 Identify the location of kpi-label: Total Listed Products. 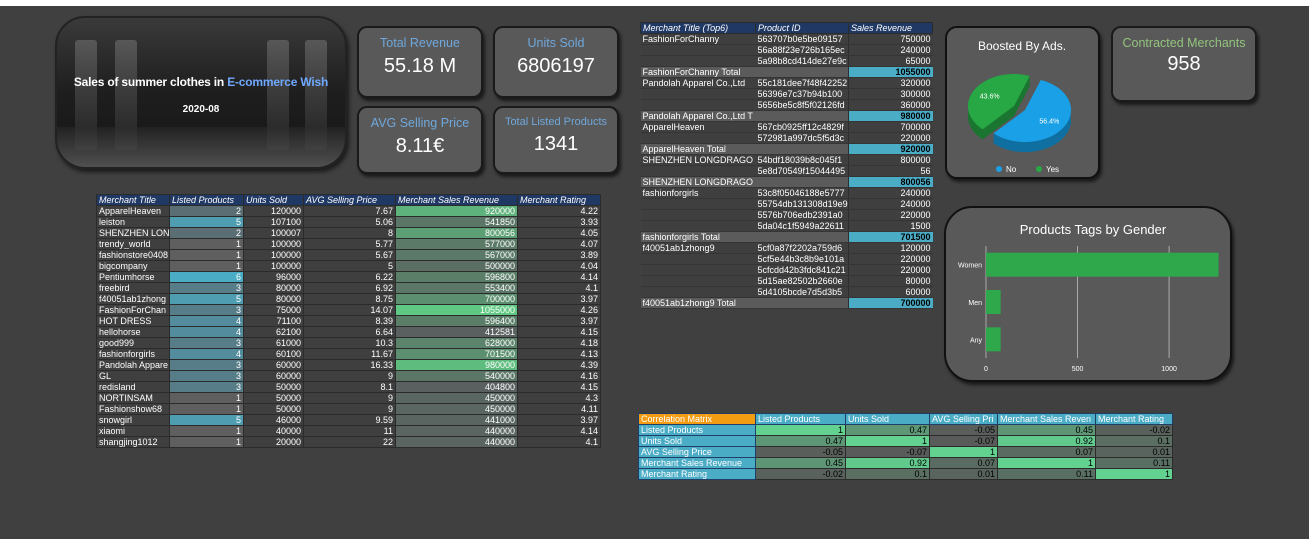
(556, 122).